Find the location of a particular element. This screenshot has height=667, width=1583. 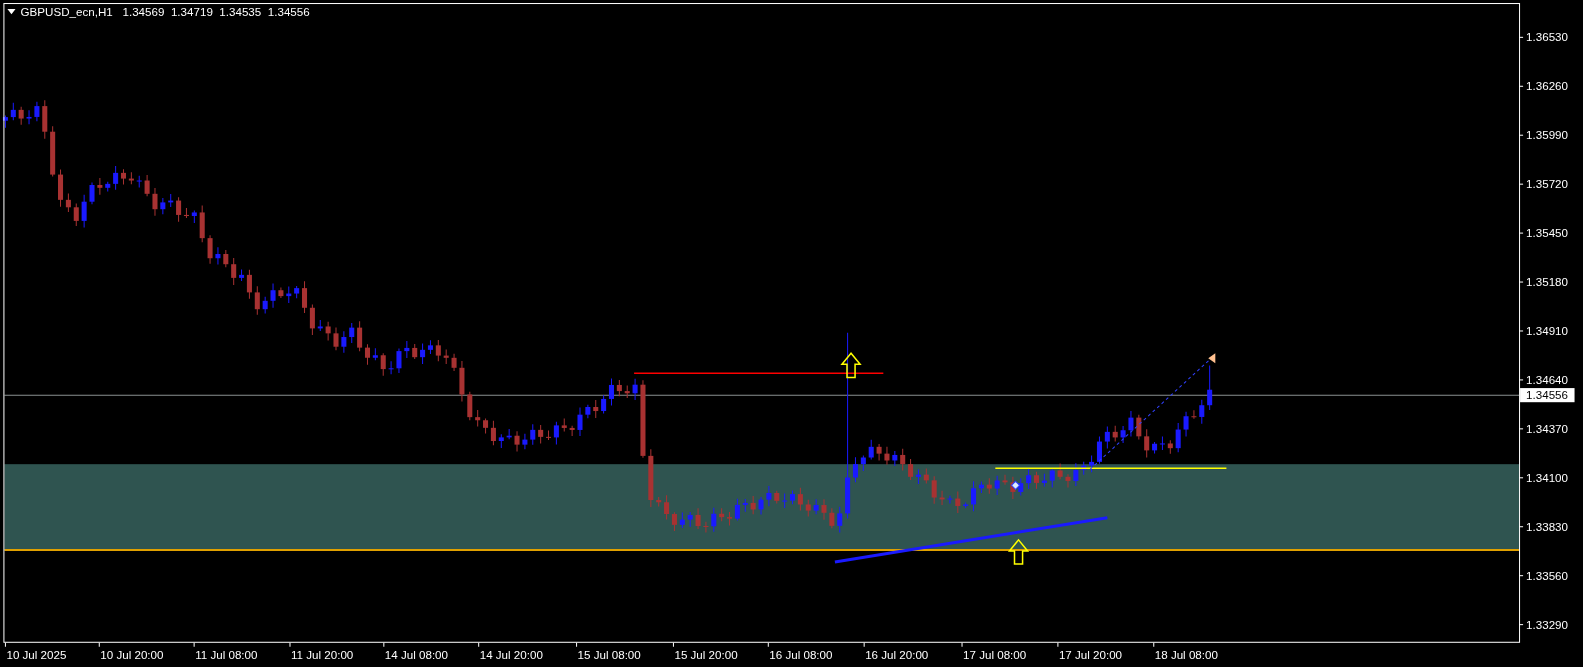

time-label: 10 Jul 20:00 is located at coordinates (132, 654).